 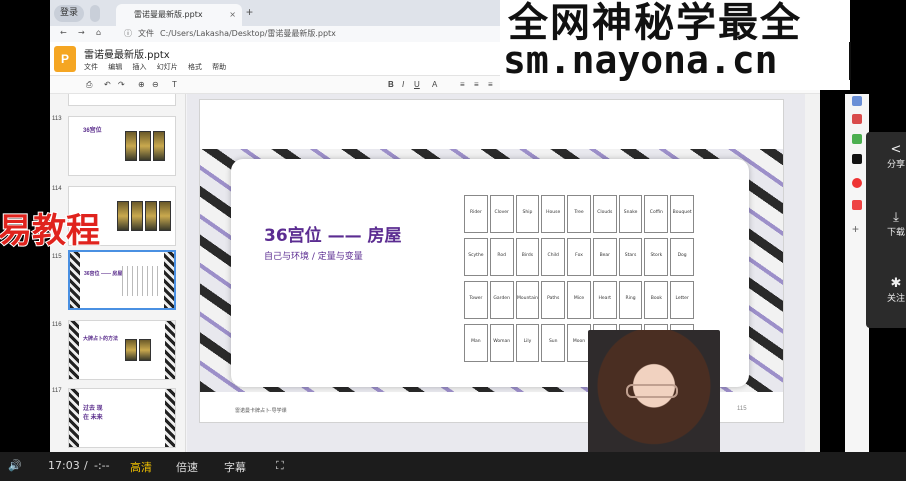 I want to click on slide-subtitle: 自己与环境 / 定量与变量, so click(x=313, y=255).